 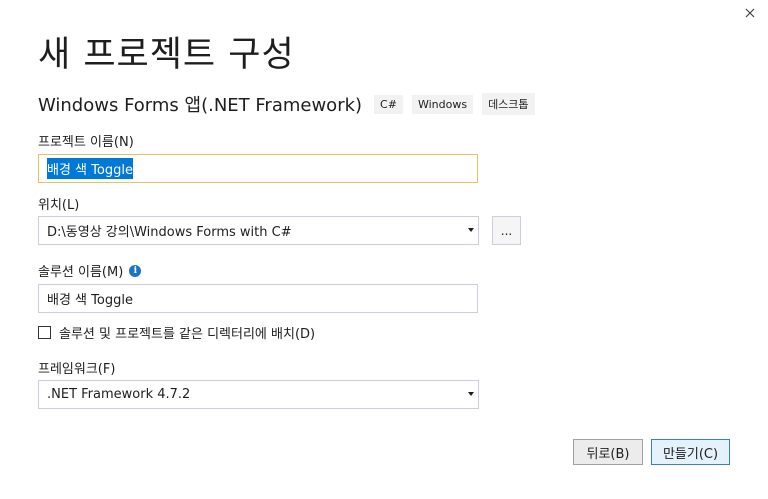 I want to click on create-button: 만들기(C), so click(x=690, y=452).